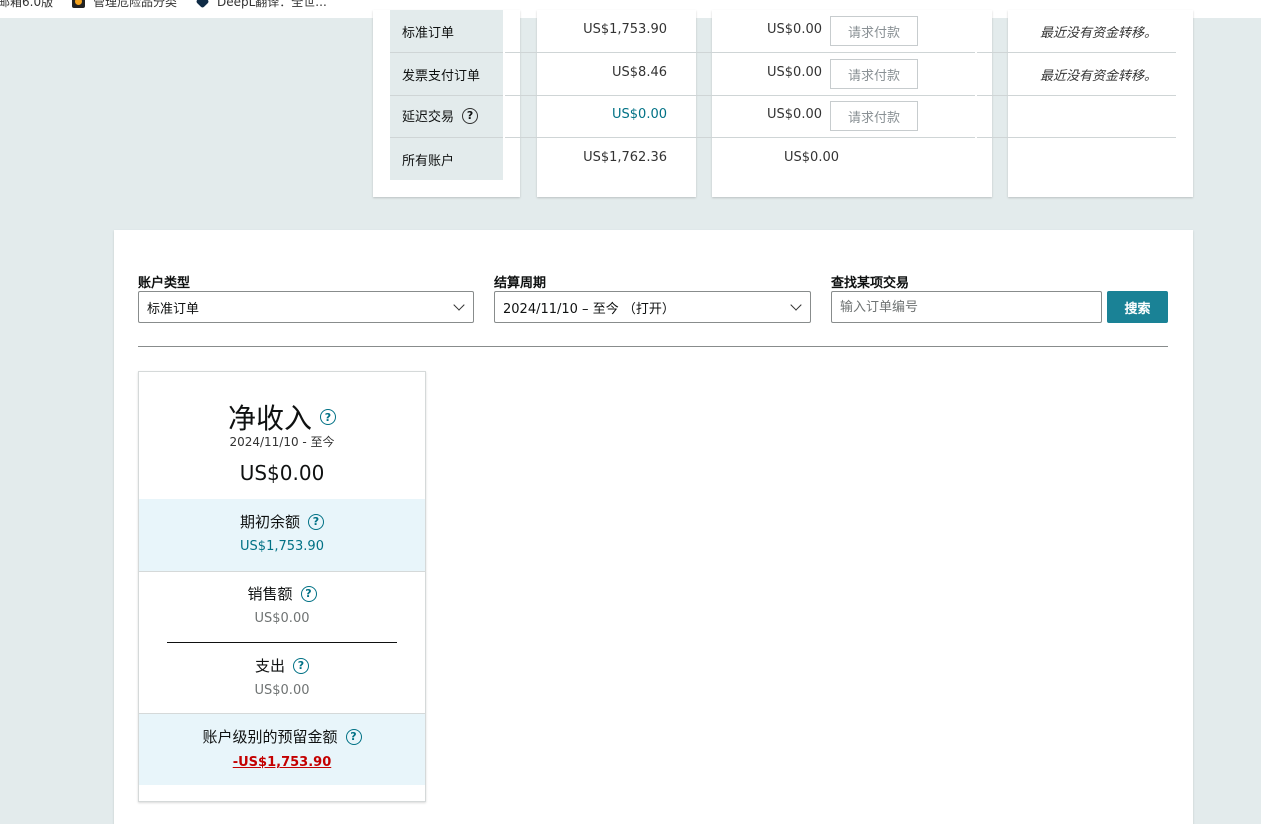 The image size is (1261, 824). Describe the element at coordinates (164, 283) in the screenshot. I see `account-type-label: 账户类型` at that location.